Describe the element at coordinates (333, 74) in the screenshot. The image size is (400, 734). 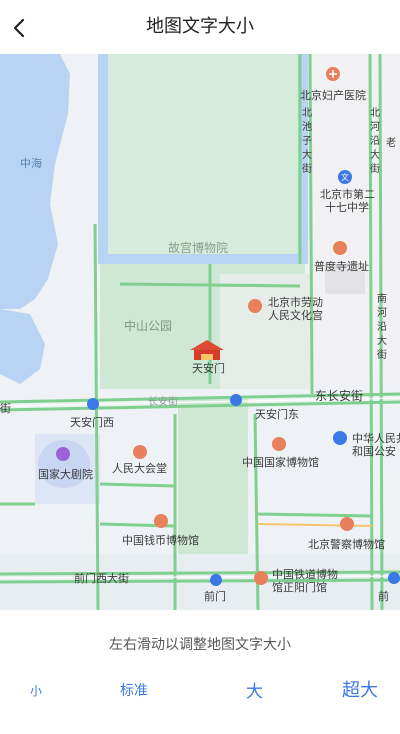
I see `hospital-icon` at that location.